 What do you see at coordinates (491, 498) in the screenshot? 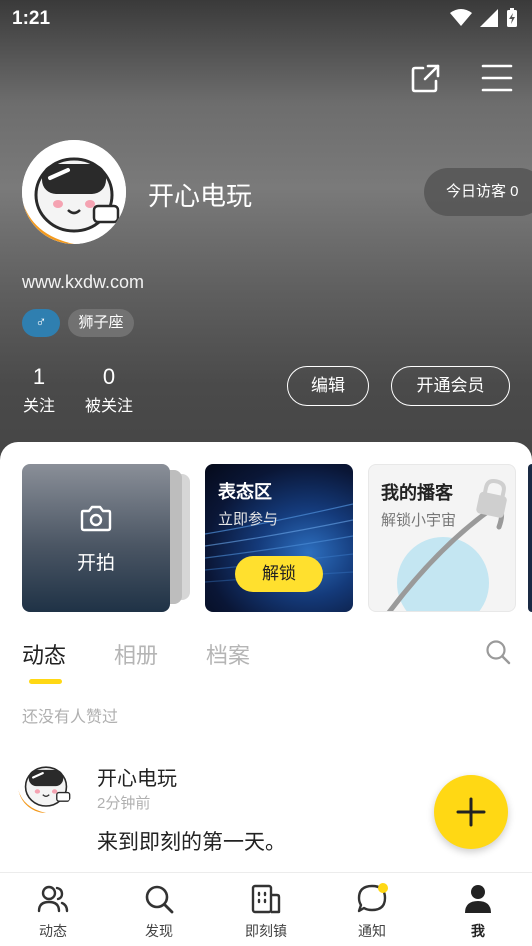
I see `lock-icon` at bounding box center [491, 498].